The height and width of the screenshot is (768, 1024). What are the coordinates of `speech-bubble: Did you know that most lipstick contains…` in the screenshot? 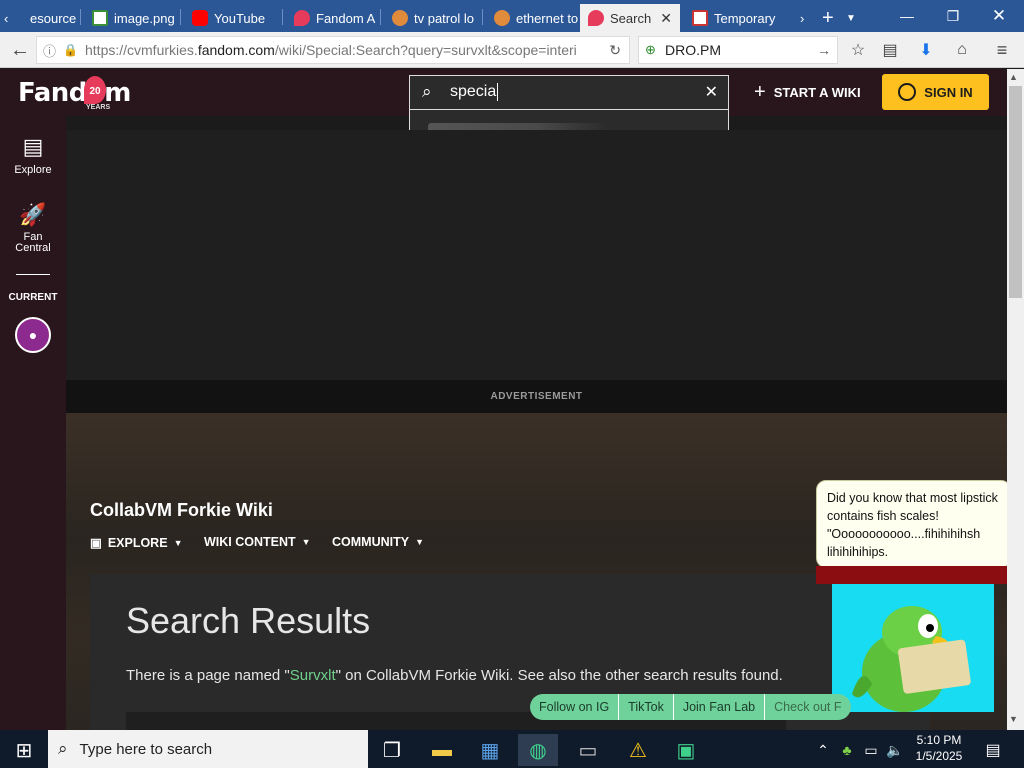 It's located at (913, 524).